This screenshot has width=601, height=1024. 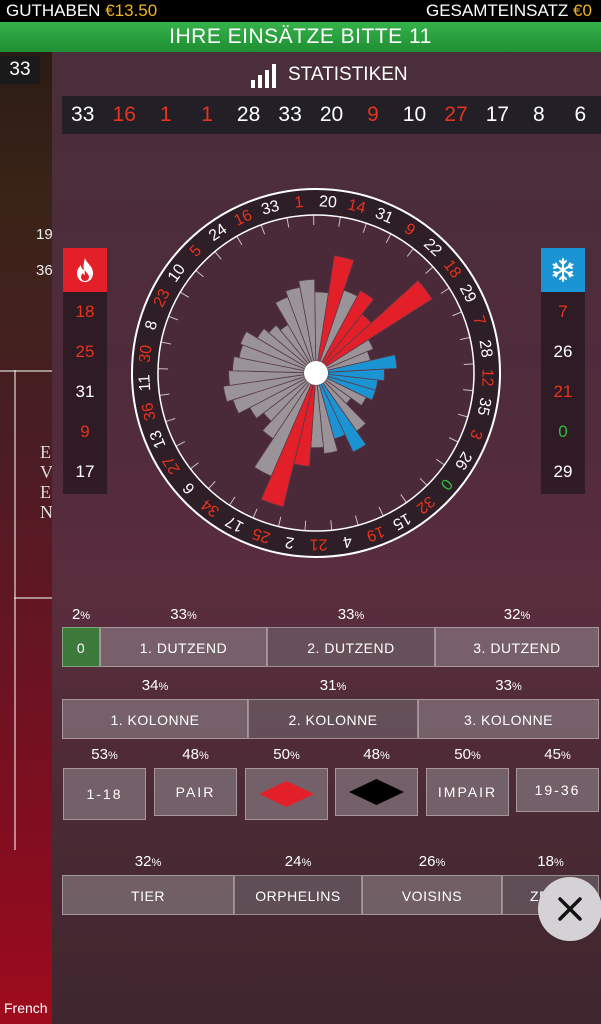 I want to click on close-icon, so click(x=570, y=909).